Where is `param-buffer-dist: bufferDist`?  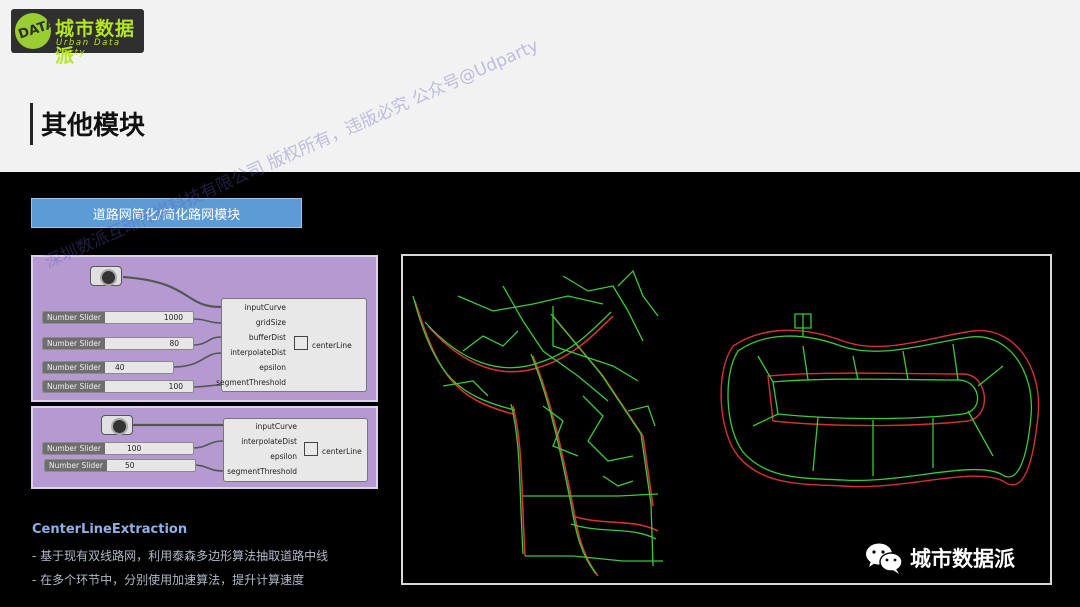 param-buffer-dist: bufferDist is located at coordinates (267, 337).